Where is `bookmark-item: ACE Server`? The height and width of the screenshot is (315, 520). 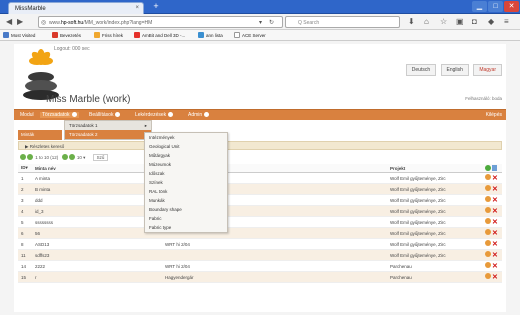
bookmark-item: ACE Server is located at coordinates (250, 35).